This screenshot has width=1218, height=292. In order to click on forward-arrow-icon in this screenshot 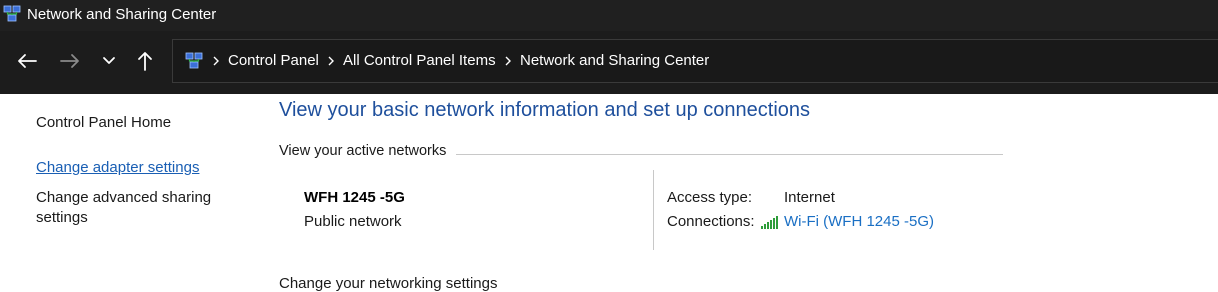, I will do `click(69, 61)`.